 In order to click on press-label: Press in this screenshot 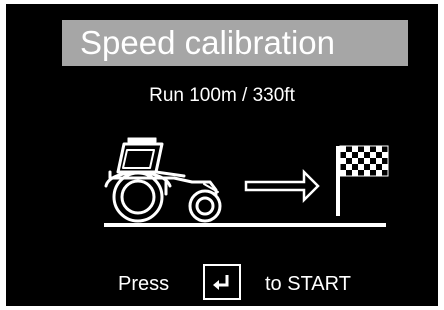, I will do `click(144, 284)`.